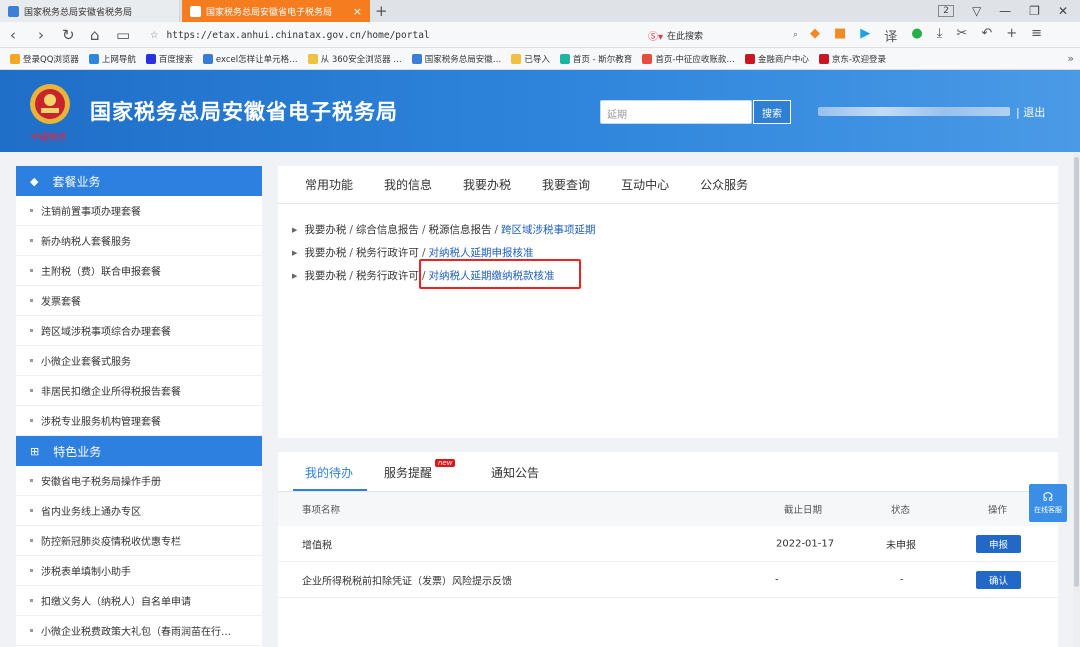  I want to click on sidebar-item: 扣缴义务人（纳税人）自名单申请, so click(139, 601).